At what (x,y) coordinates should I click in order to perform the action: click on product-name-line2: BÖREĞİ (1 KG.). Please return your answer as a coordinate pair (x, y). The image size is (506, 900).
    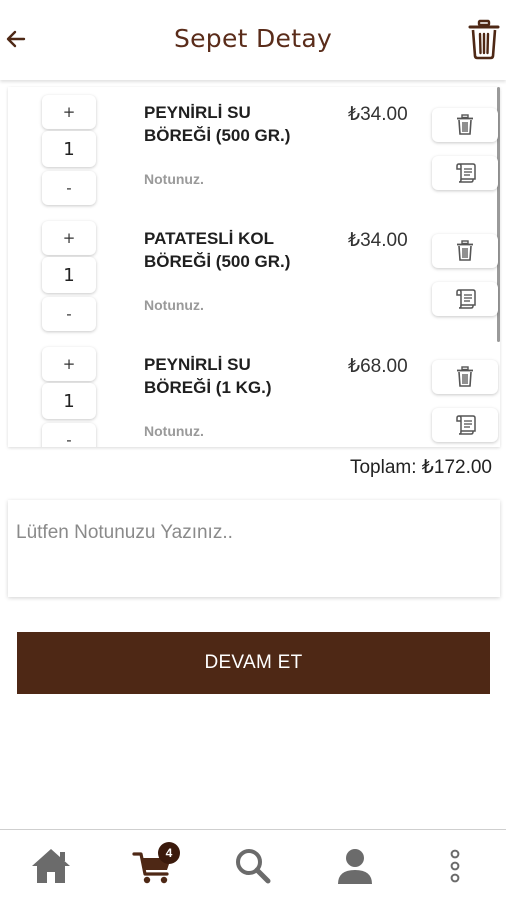
    Looking at the image, I should click on (208, 387).